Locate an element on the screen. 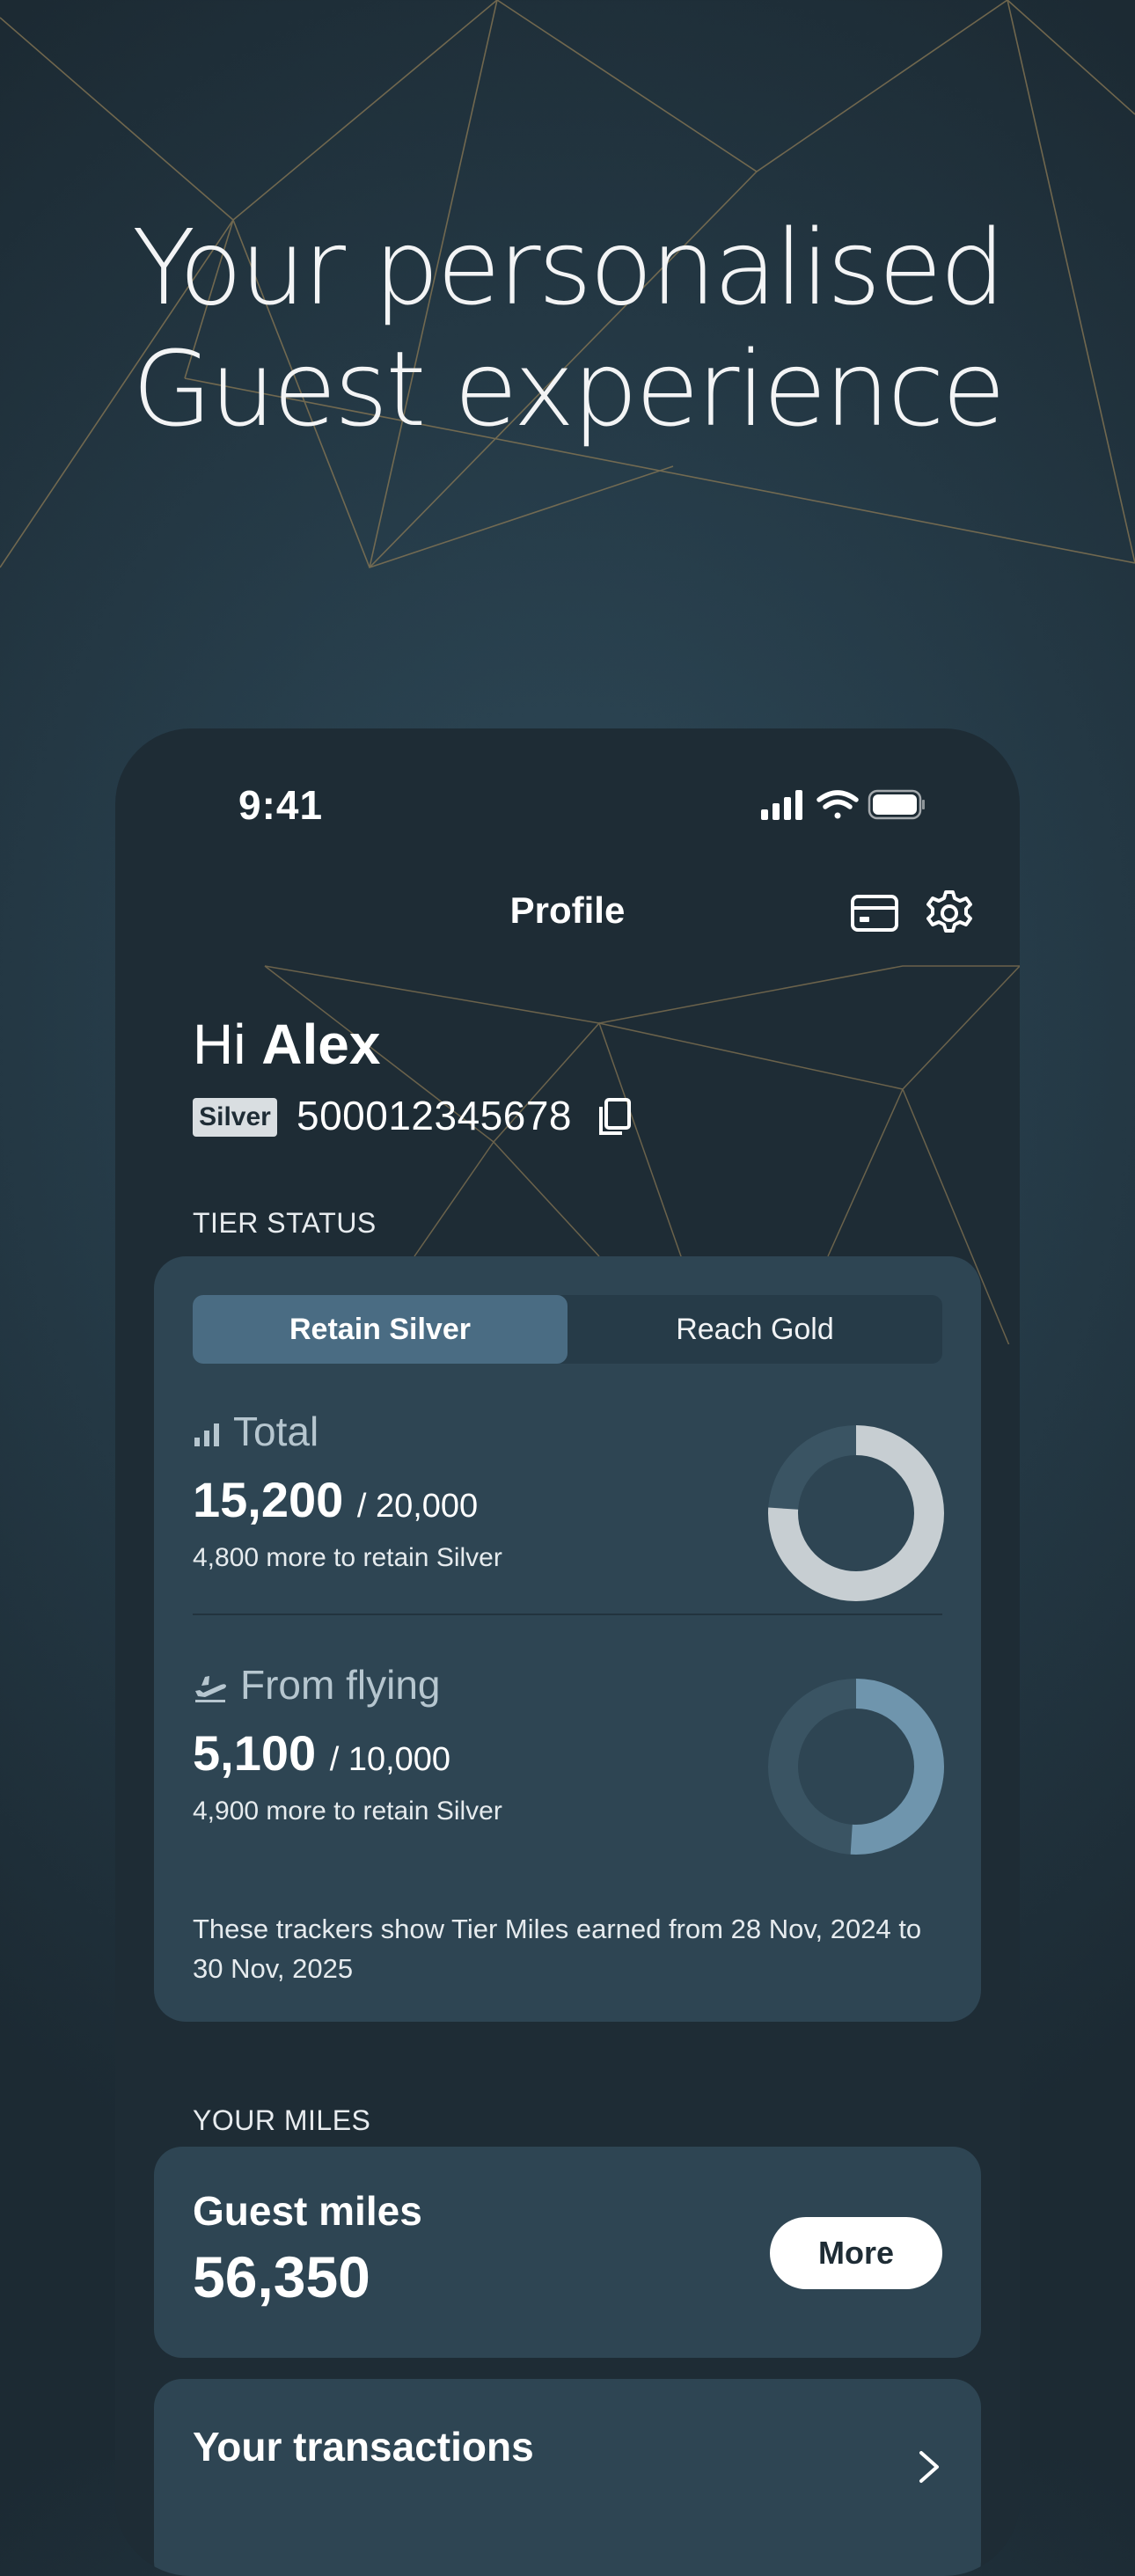 The image size is (1135, 2576). metric-total-value: 15,200 / 20,000 is located at coordinates (335, 1499).